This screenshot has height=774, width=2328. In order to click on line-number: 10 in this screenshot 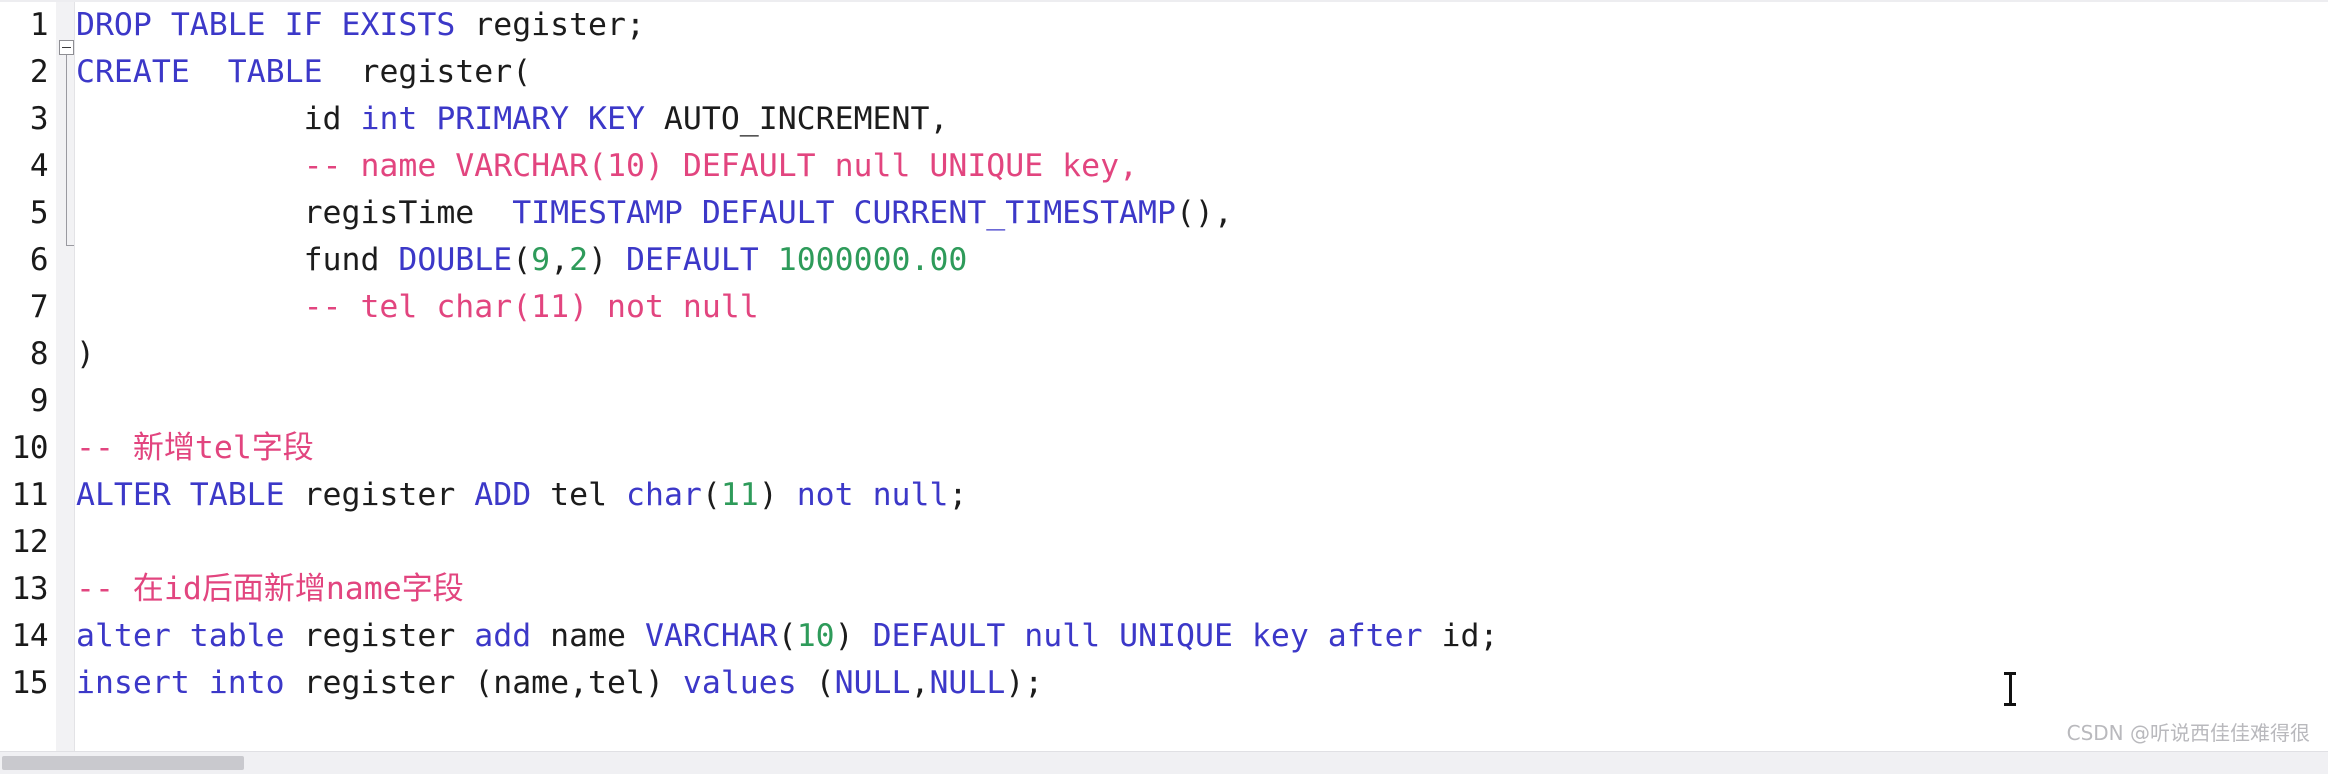, I will do `click(30, 448)`.